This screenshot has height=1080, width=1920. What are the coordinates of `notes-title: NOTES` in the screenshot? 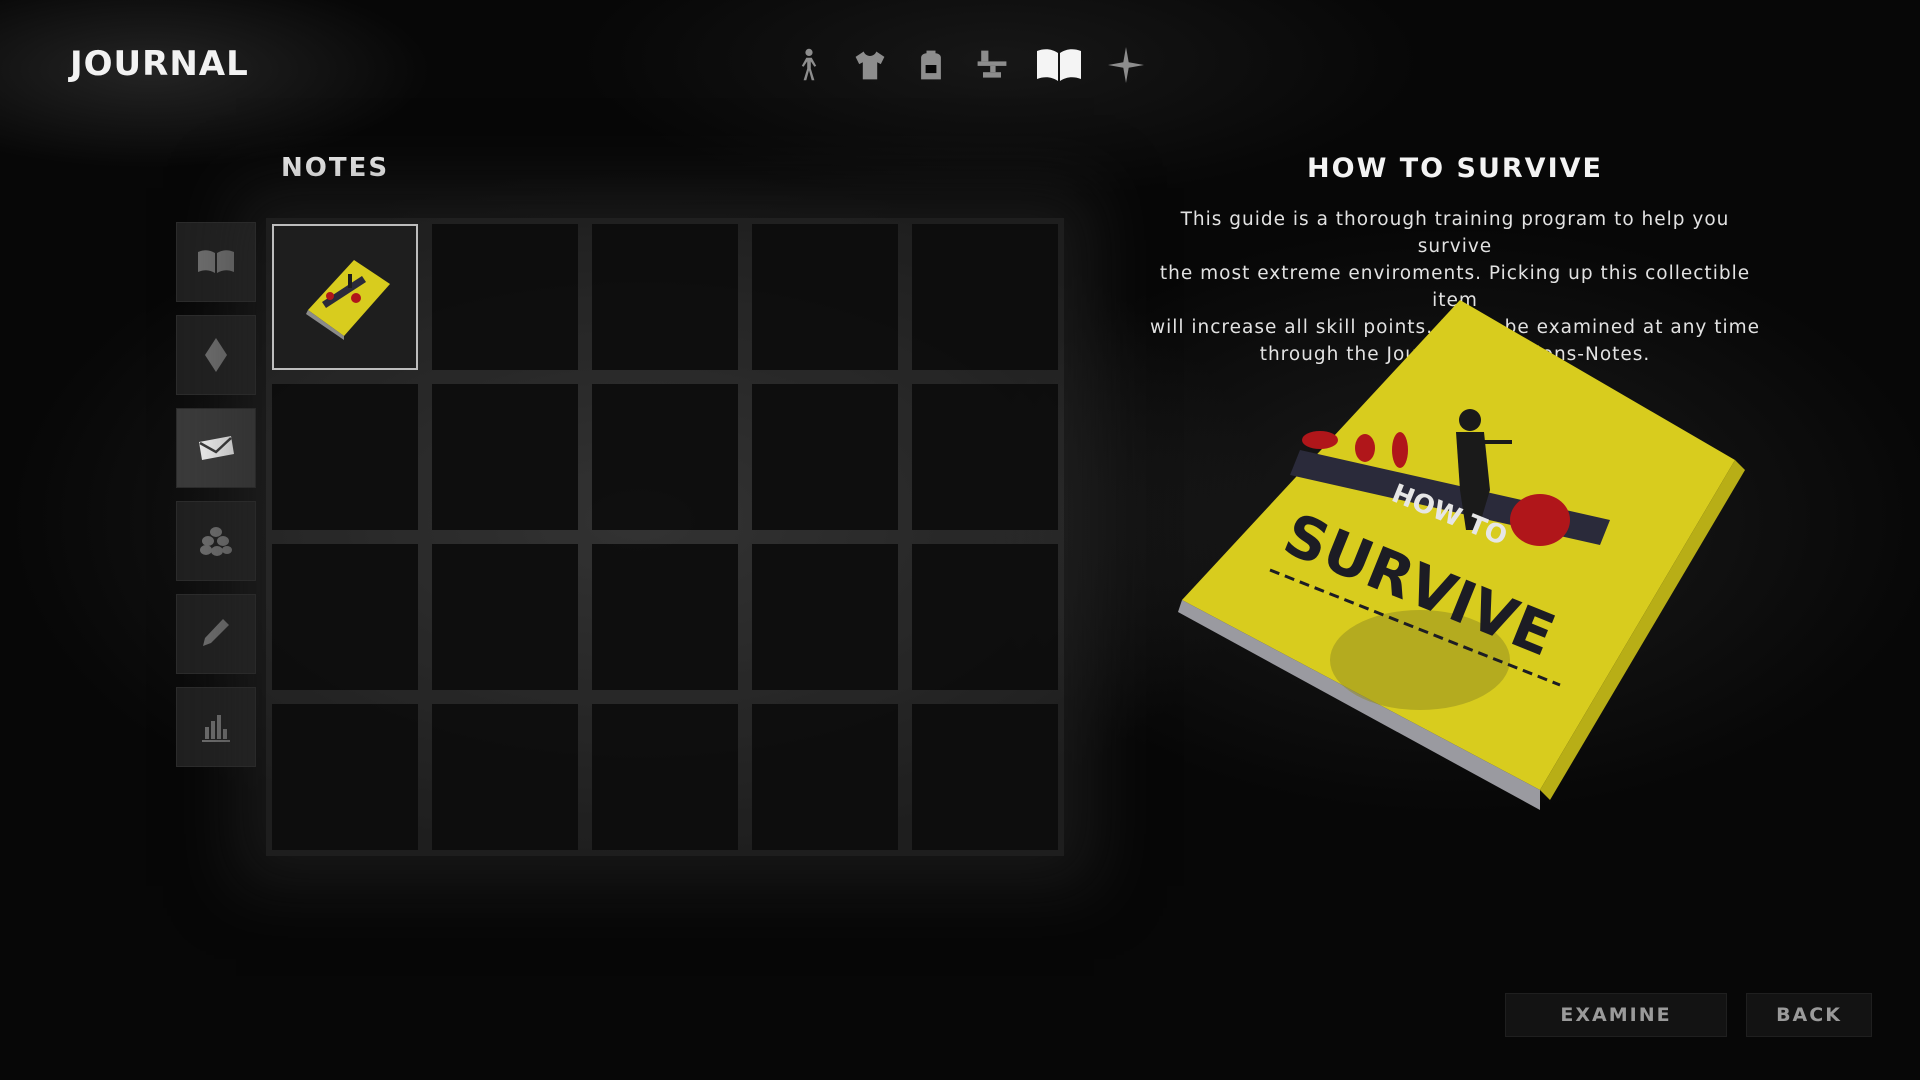 It's located at (335, 168).